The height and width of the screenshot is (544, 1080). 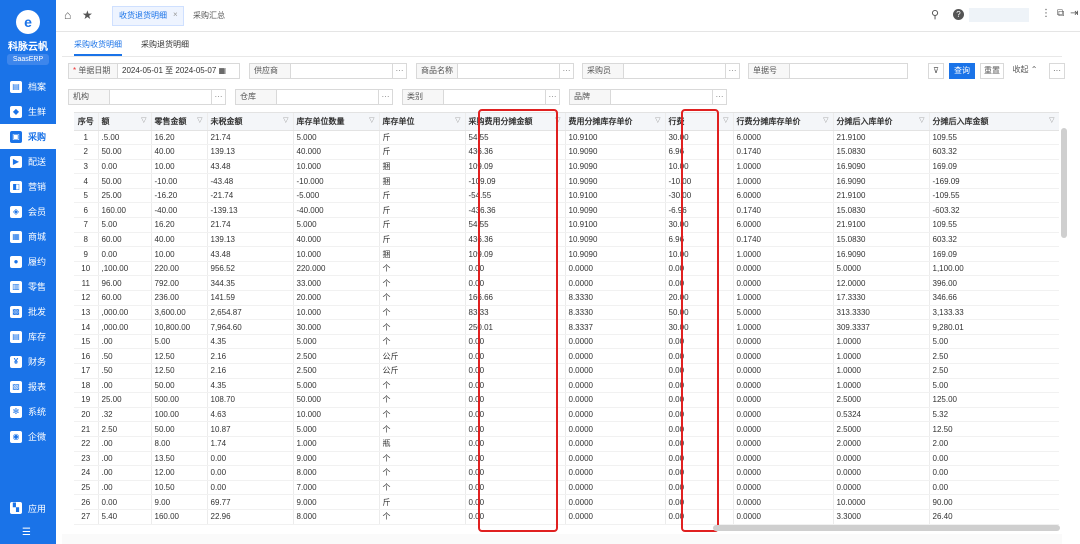 What do you see at coordinates (992, 71) in the screenshot?
I see `reset-button: 重置` at bounding box center [992, 71].